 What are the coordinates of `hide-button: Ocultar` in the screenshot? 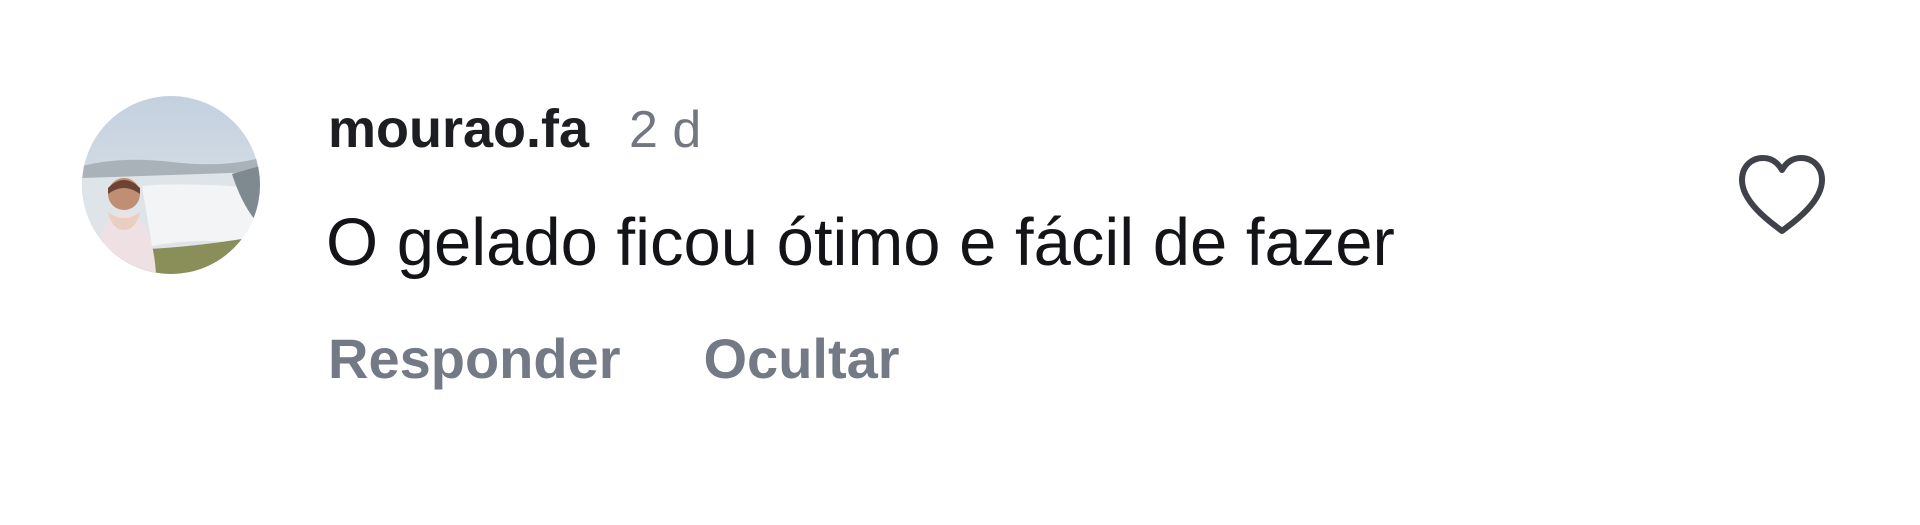 It's located at (802, 358).